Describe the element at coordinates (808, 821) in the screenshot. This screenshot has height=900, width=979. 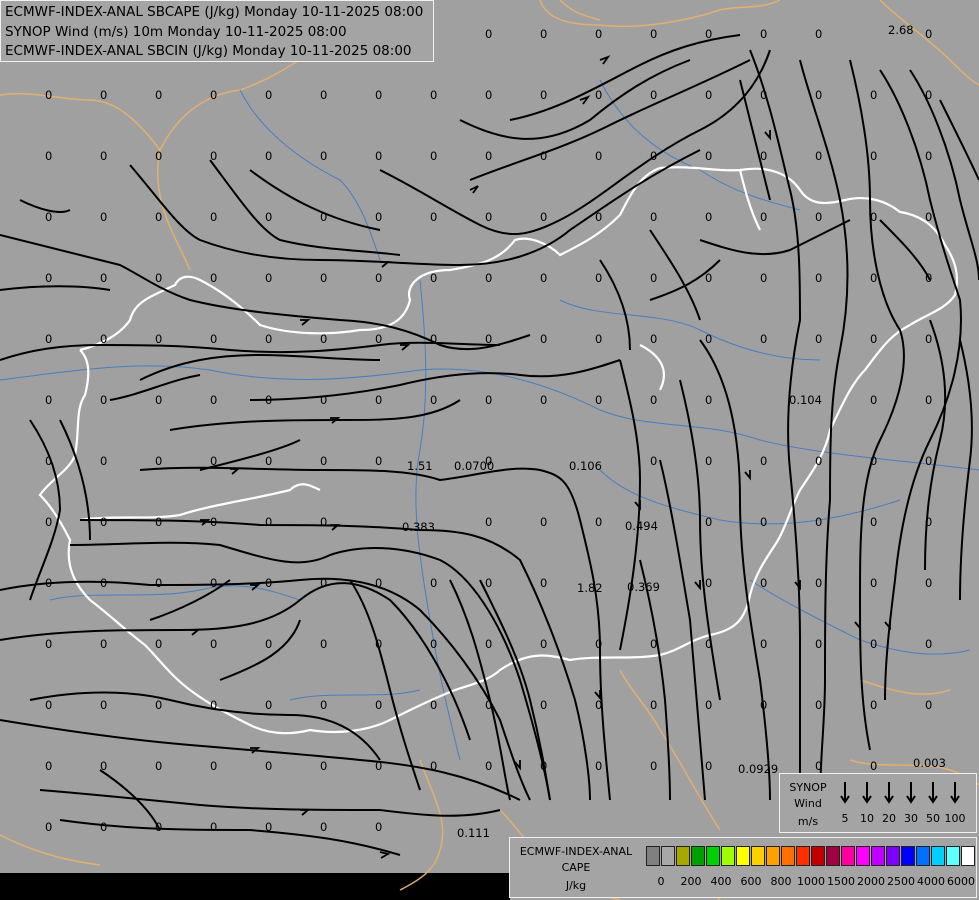
I see `synop-legend-line3: m/s` at that location.